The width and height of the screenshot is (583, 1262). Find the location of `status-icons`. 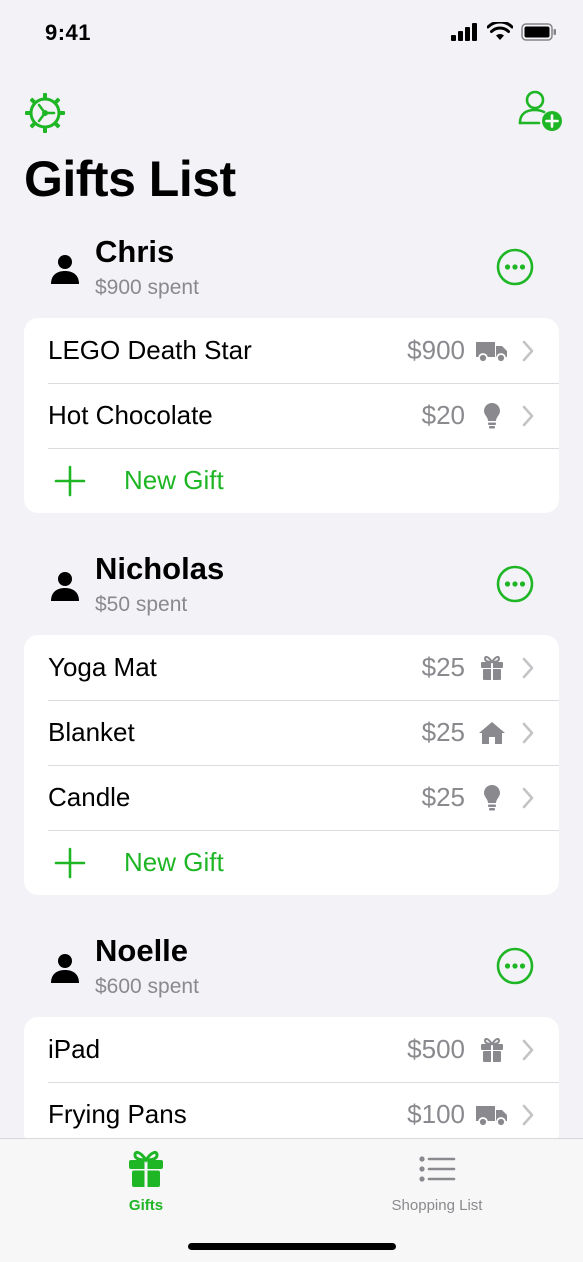

status-icons is located at coordinates (504, 31).